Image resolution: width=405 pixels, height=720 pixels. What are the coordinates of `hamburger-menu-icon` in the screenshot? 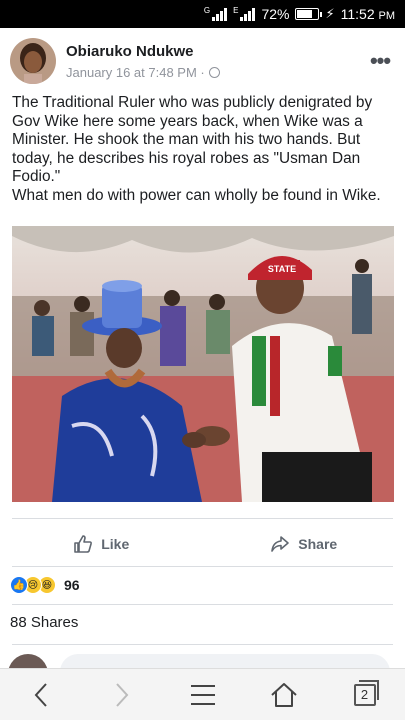 It's located at (202, 694).